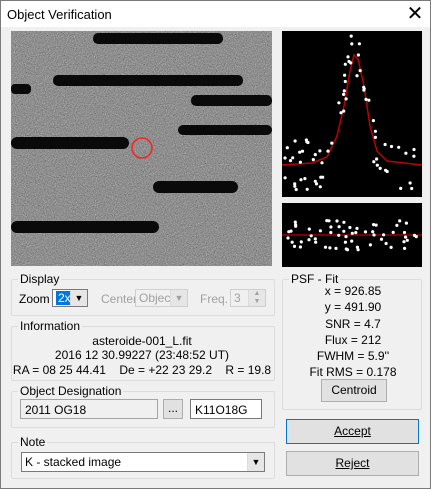 The image size is (431, 489). I want to click on packed-designation-field: K11O18G, so click(226, 409).